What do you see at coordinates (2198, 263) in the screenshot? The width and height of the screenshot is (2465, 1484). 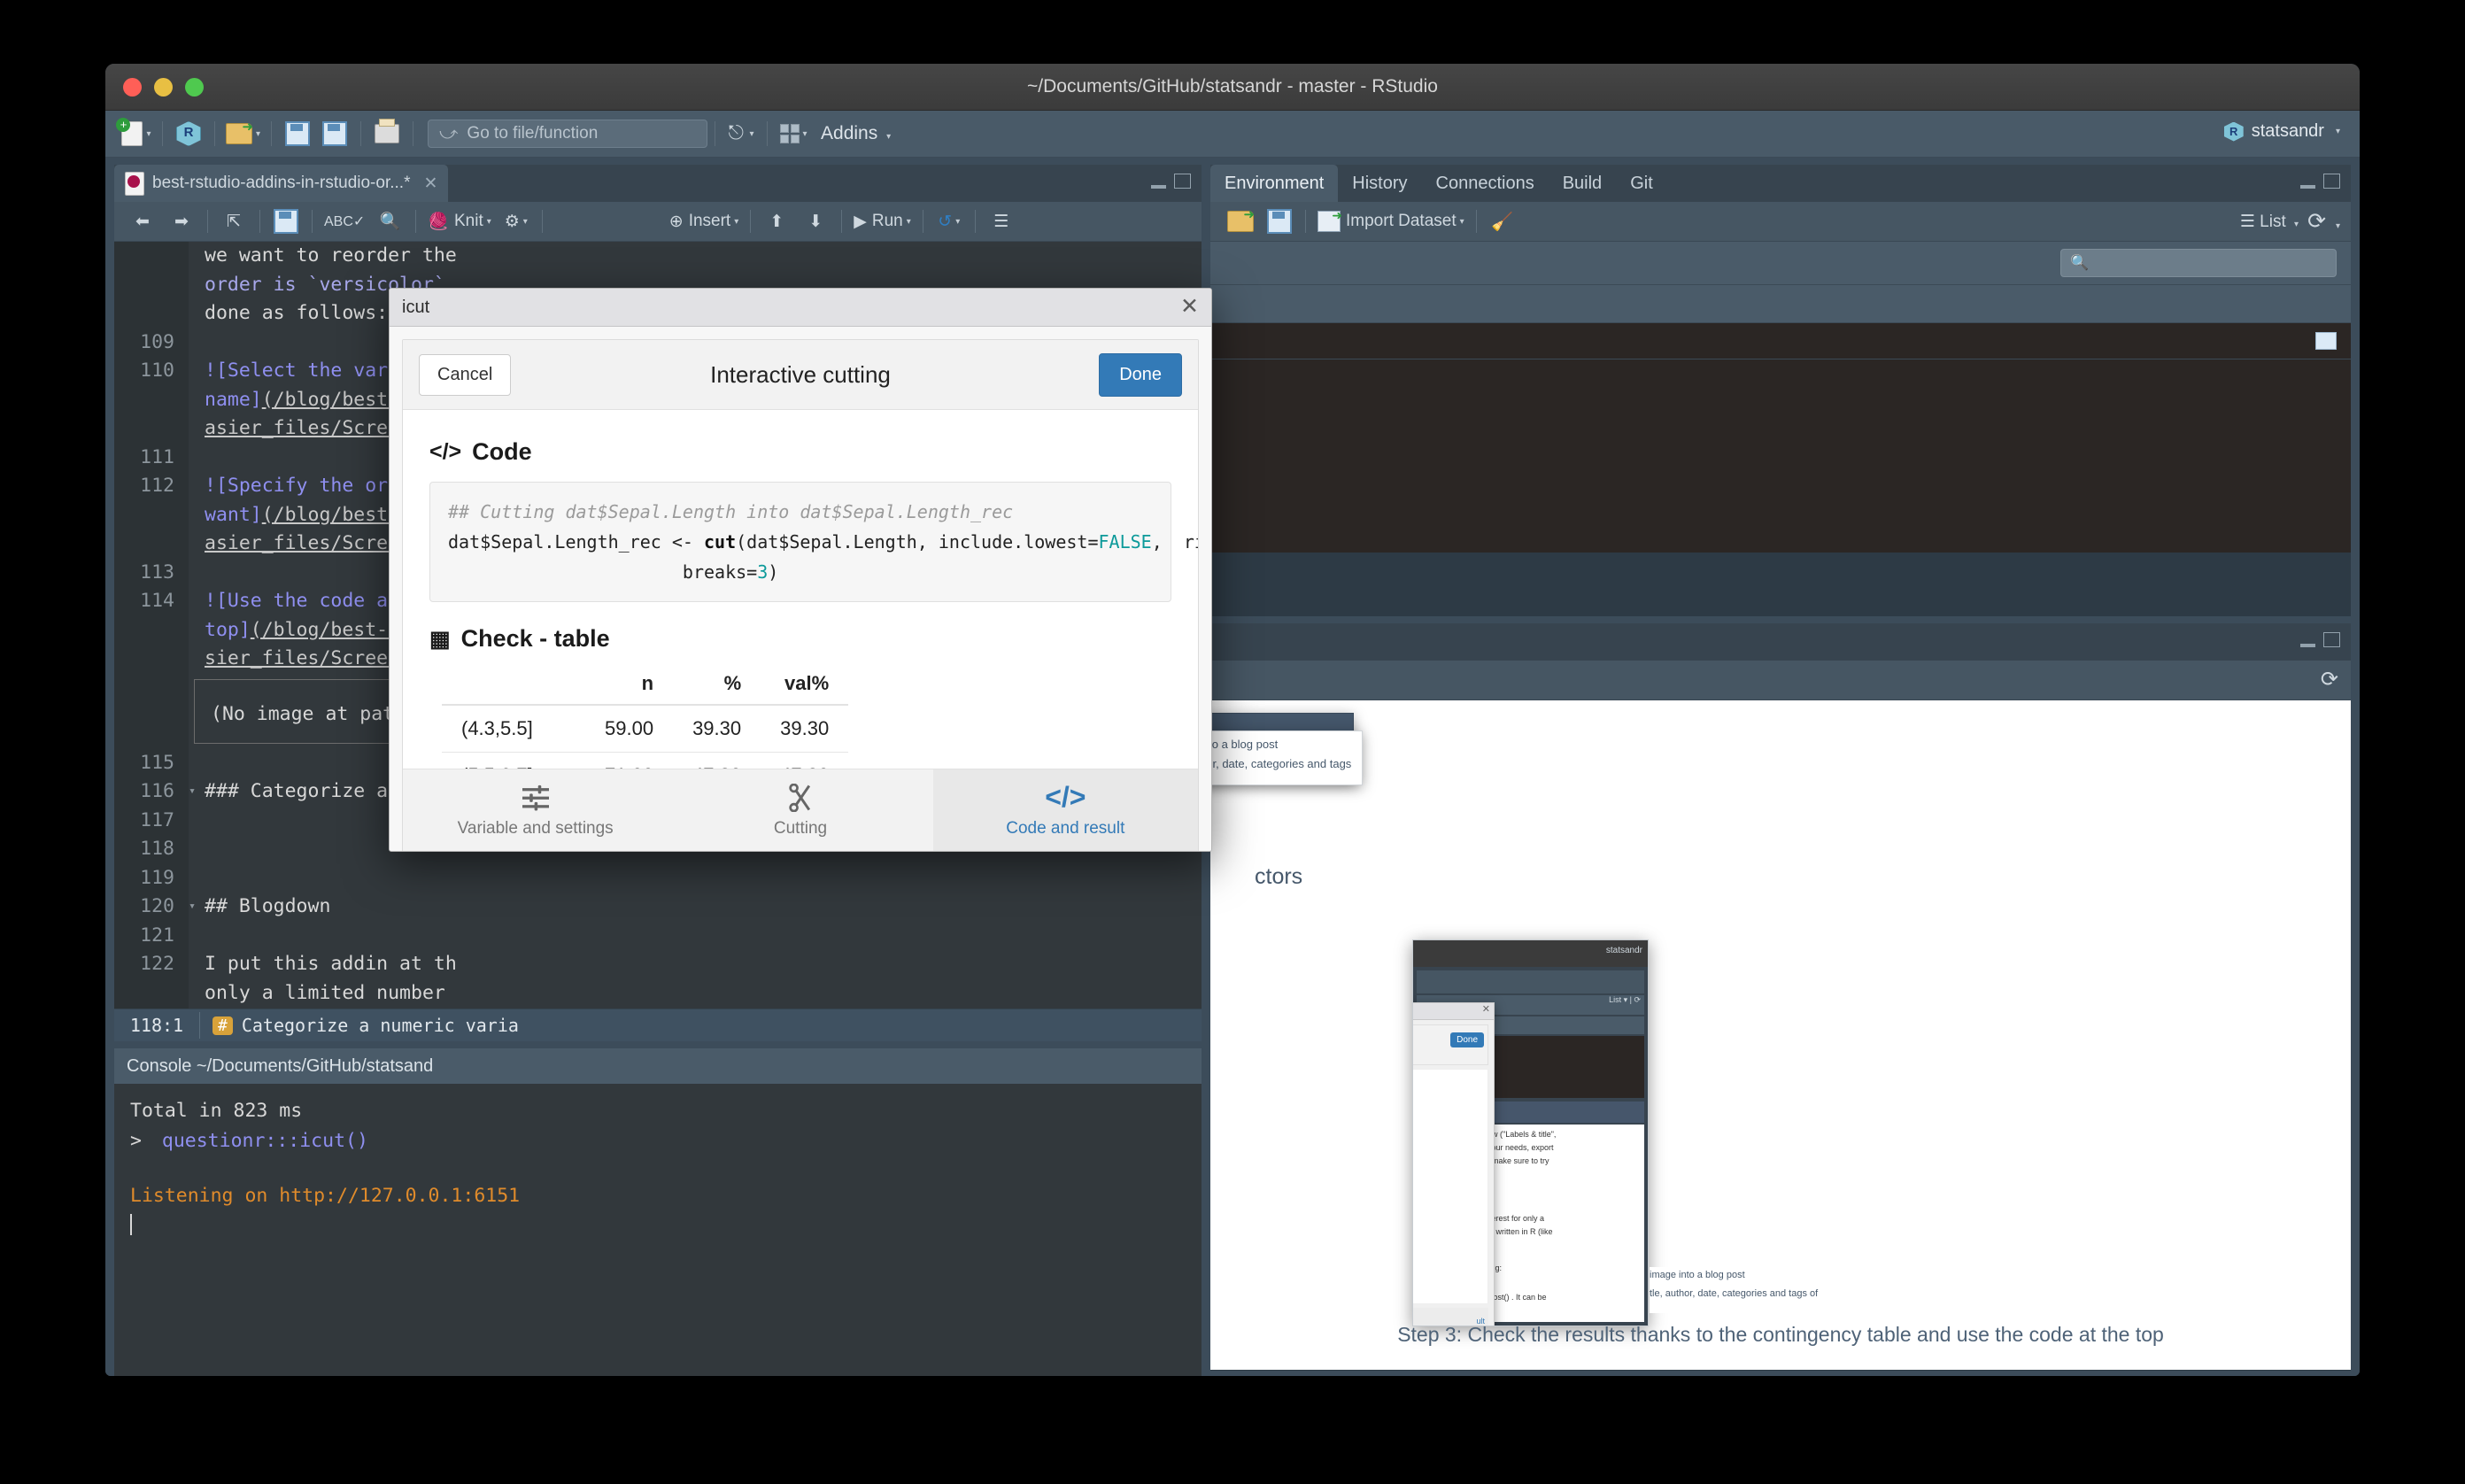 I see `environment-search-input: 🔍` at bounding box center [2198, 263].